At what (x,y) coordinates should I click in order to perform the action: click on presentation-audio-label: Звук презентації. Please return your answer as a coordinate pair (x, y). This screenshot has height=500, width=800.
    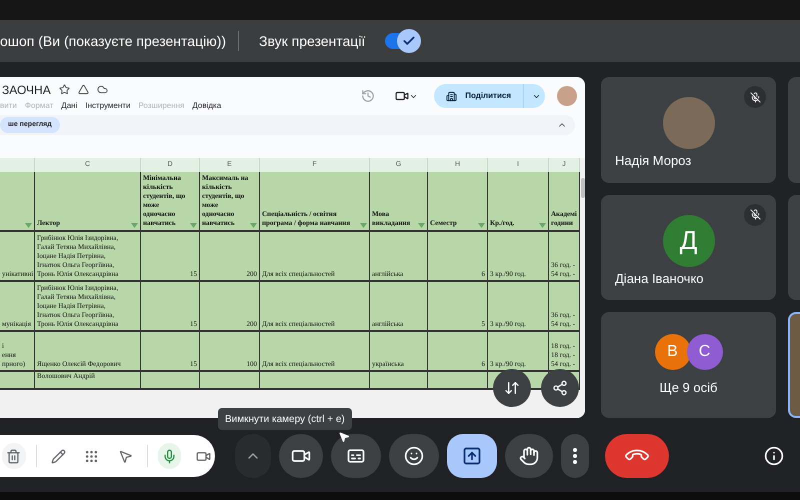
    Looking at the image, I should click on (312, 41).